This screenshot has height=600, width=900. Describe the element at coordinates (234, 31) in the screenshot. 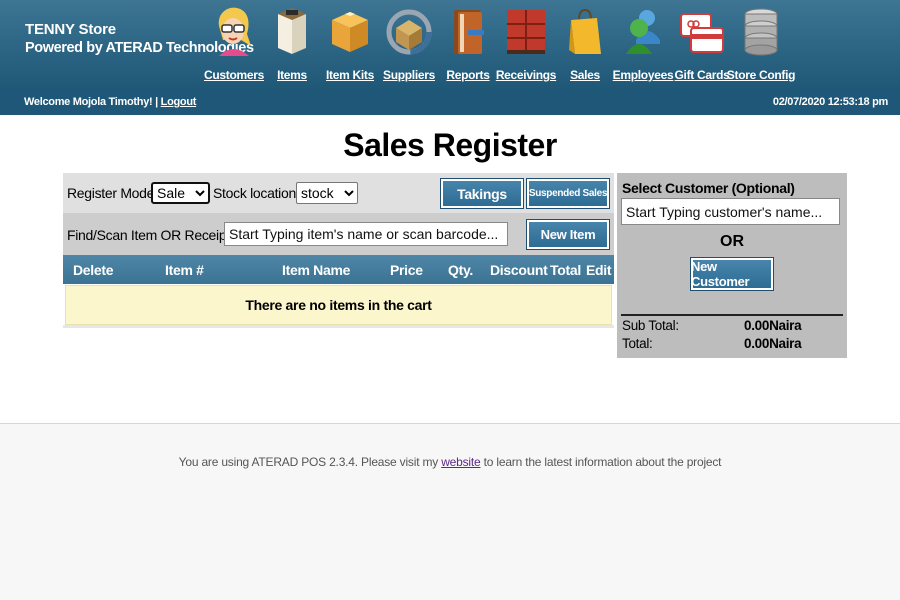

I see `customers-icon` at that location.